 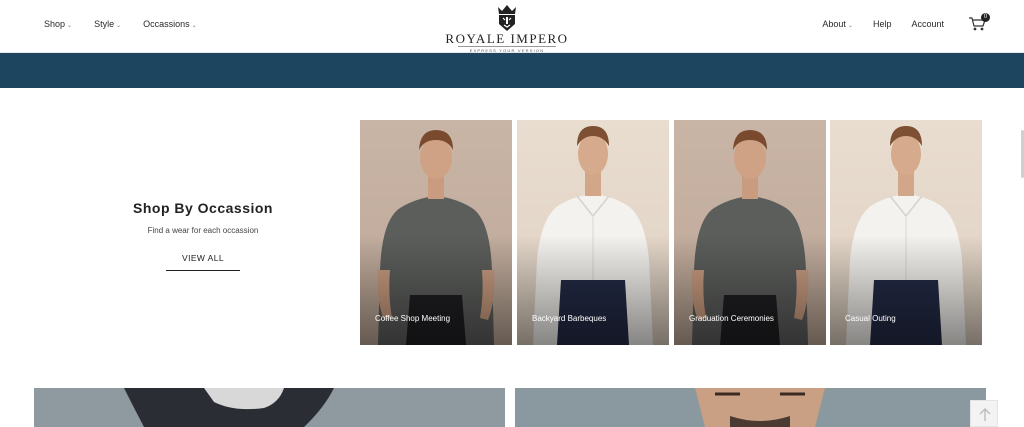 I want to click on secondary-nav: About ⌄ Help Account, so click(x=883, y=24).